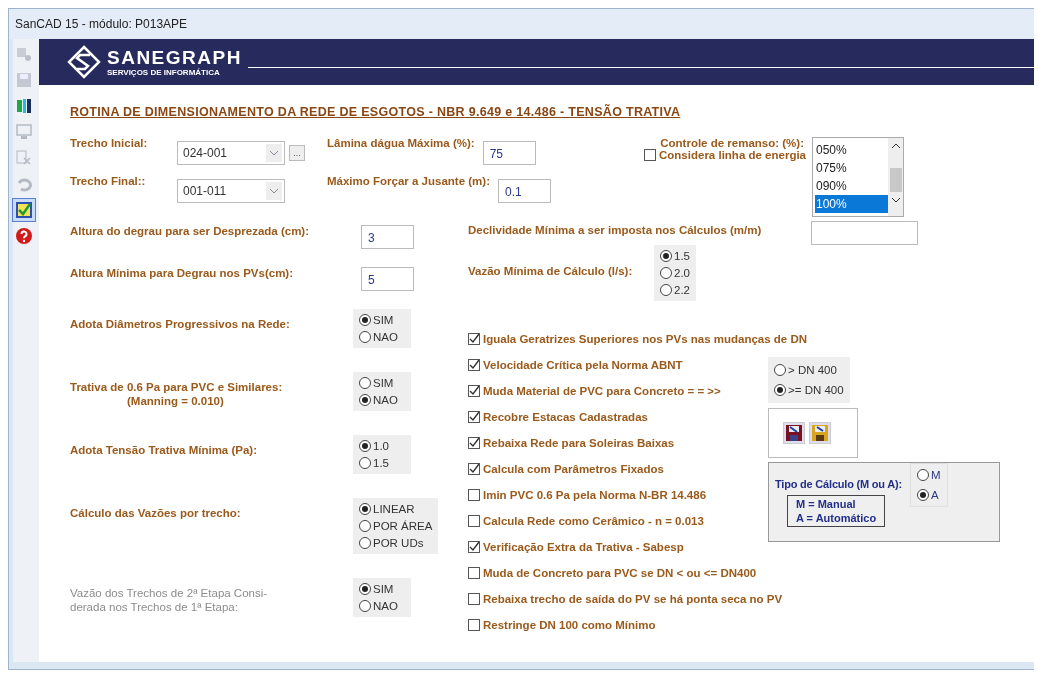  Describe the element at coordinates (174, 57) in the screenshot. I see `brand-name: SANEGRAPH` at that location.